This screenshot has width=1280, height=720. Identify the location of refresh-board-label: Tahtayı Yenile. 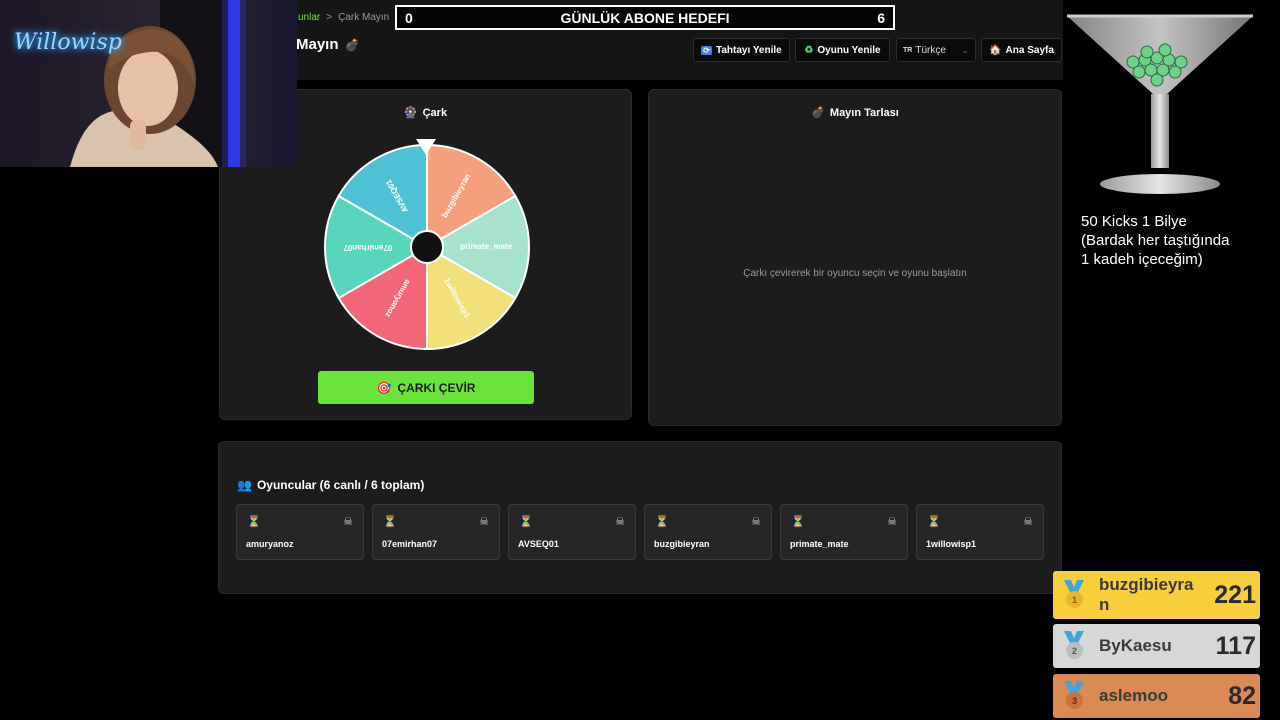
(748, 50).